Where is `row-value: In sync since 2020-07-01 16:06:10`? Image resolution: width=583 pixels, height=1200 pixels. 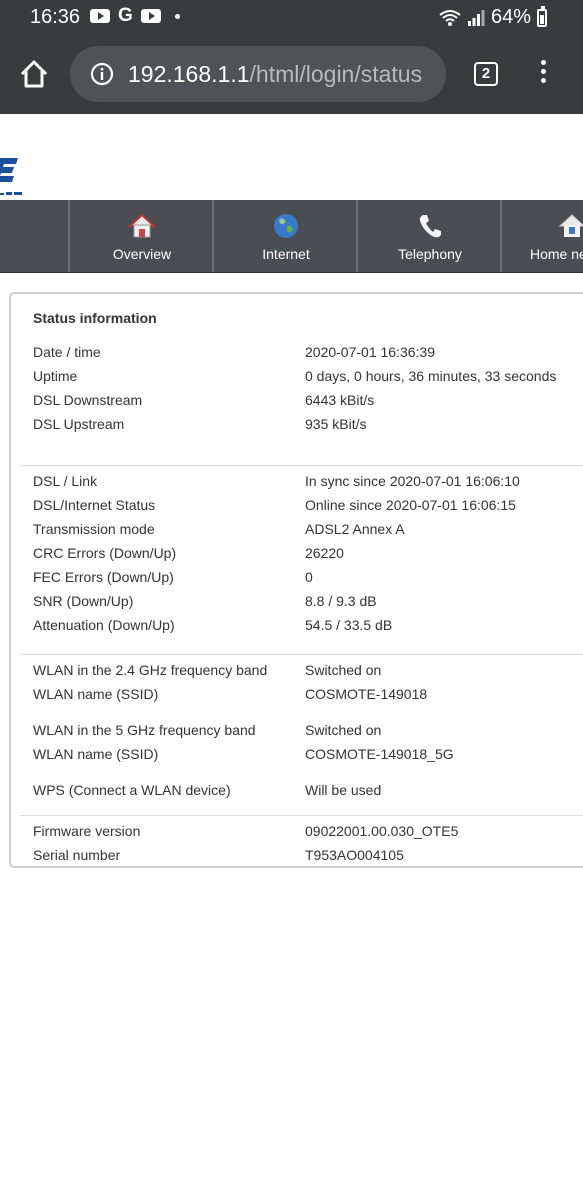 row-value: In sync since 2020-07-01 16:06:10 is located at coordinates (412, 481).